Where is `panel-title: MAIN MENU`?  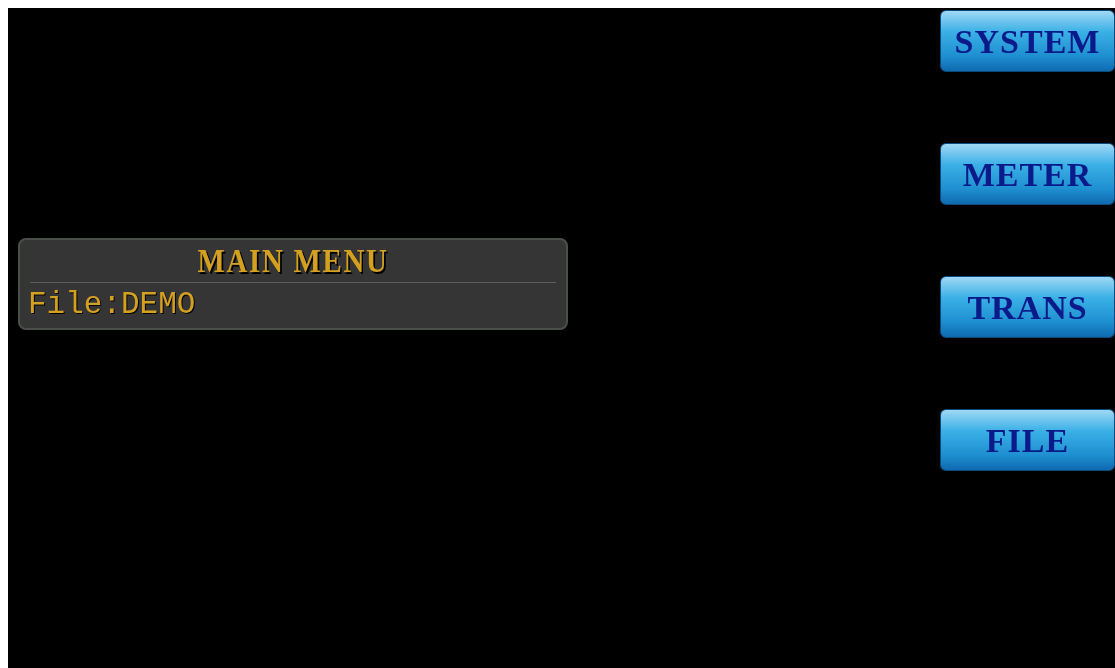 panel-title: MAIN MENU is located at coordinates (293, 261).